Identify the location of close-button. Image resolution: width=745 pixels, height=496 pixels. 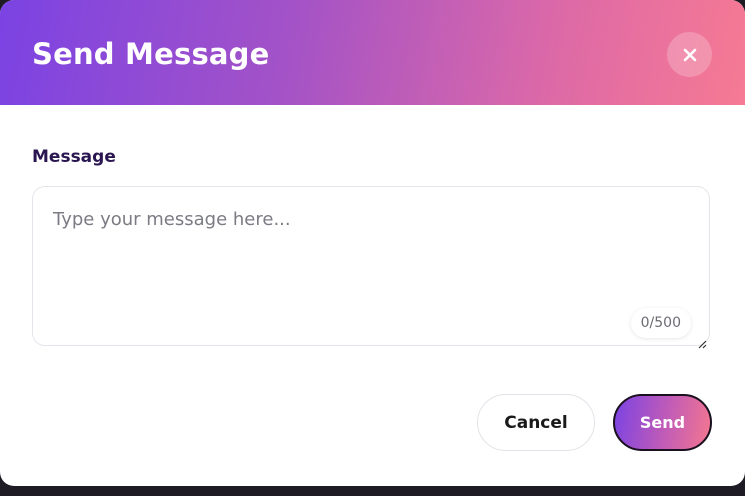
(689, 54).